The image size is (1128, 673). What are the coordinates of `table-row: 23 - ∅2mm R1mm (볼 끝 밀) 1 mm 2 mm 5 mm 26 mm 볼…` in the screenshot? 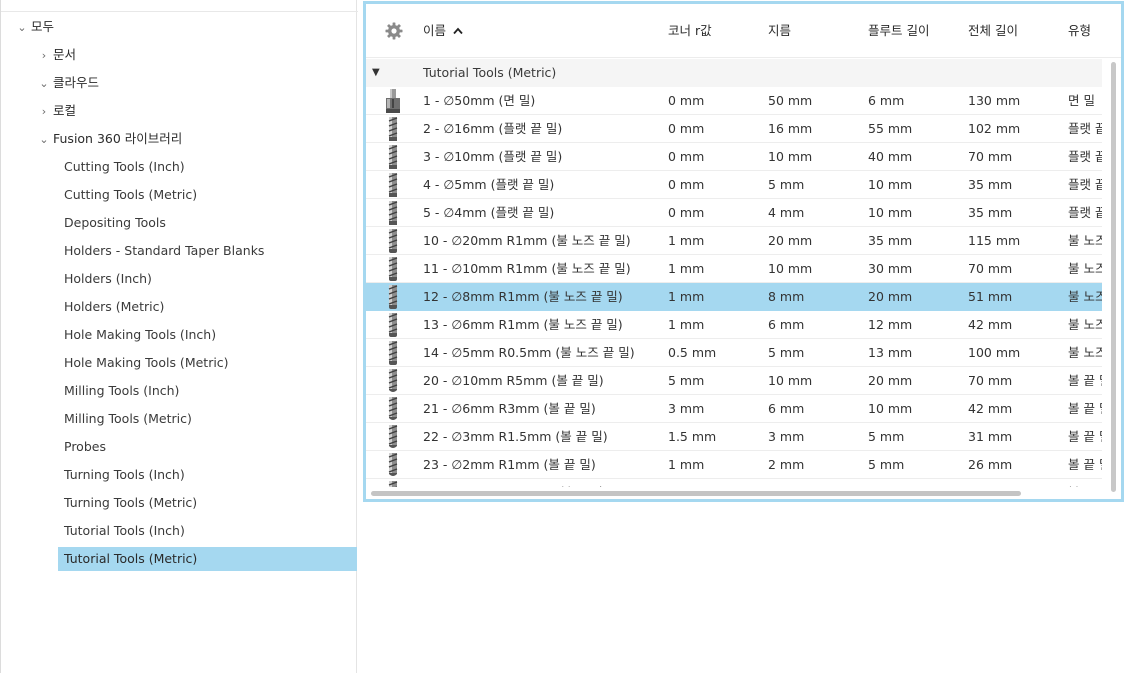 It's located at (734, 465).